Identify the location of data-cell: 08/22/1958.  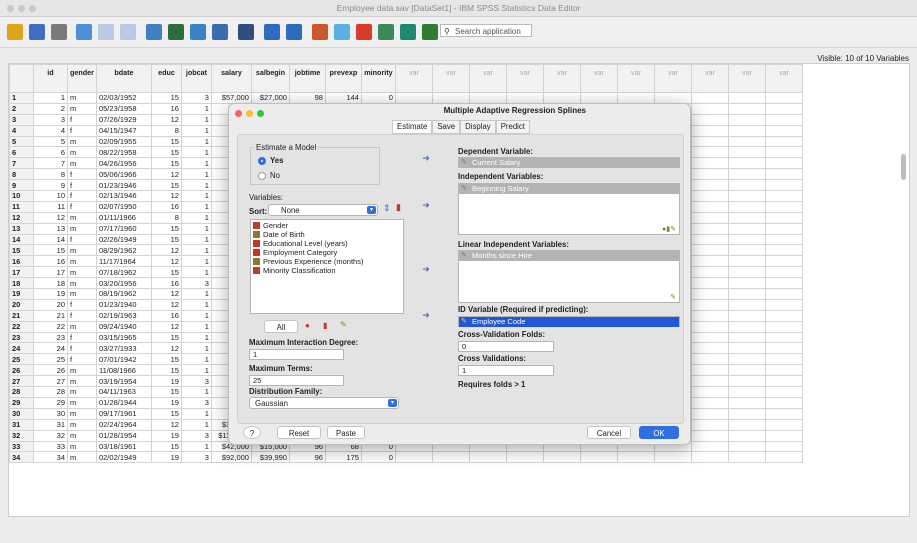
(123, 152).